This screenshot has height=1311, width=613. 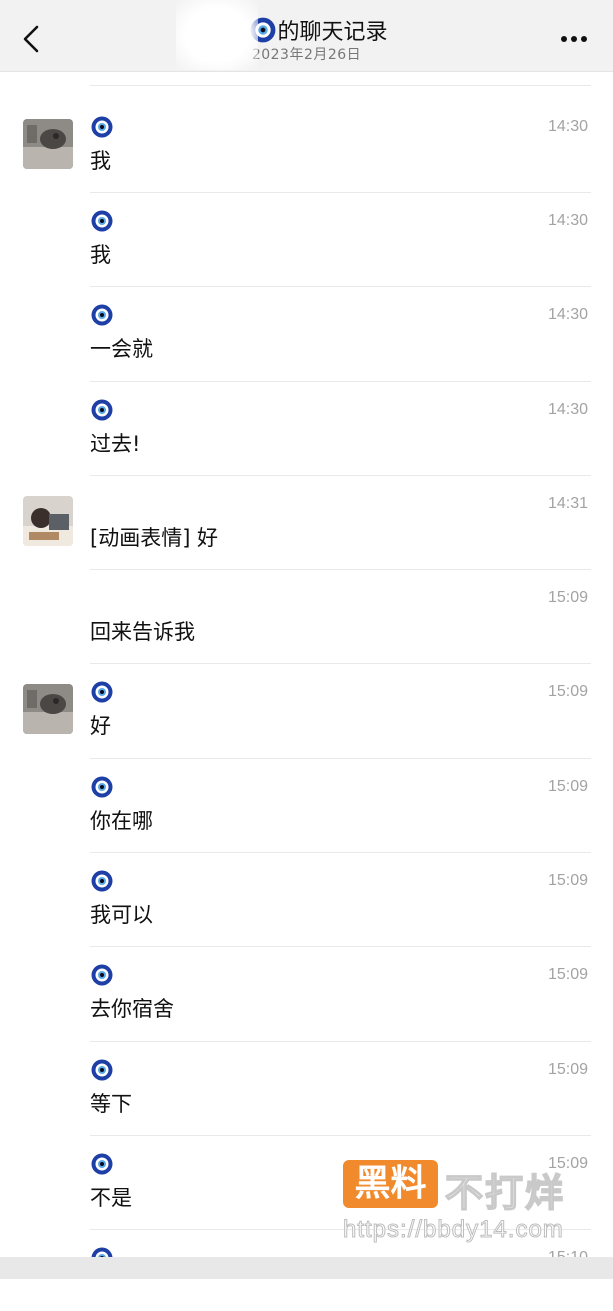 What do you see at coordinates (111, 1103) in the screenshot?
I see `message-text: 等下` at bounding box center [111, 1103].